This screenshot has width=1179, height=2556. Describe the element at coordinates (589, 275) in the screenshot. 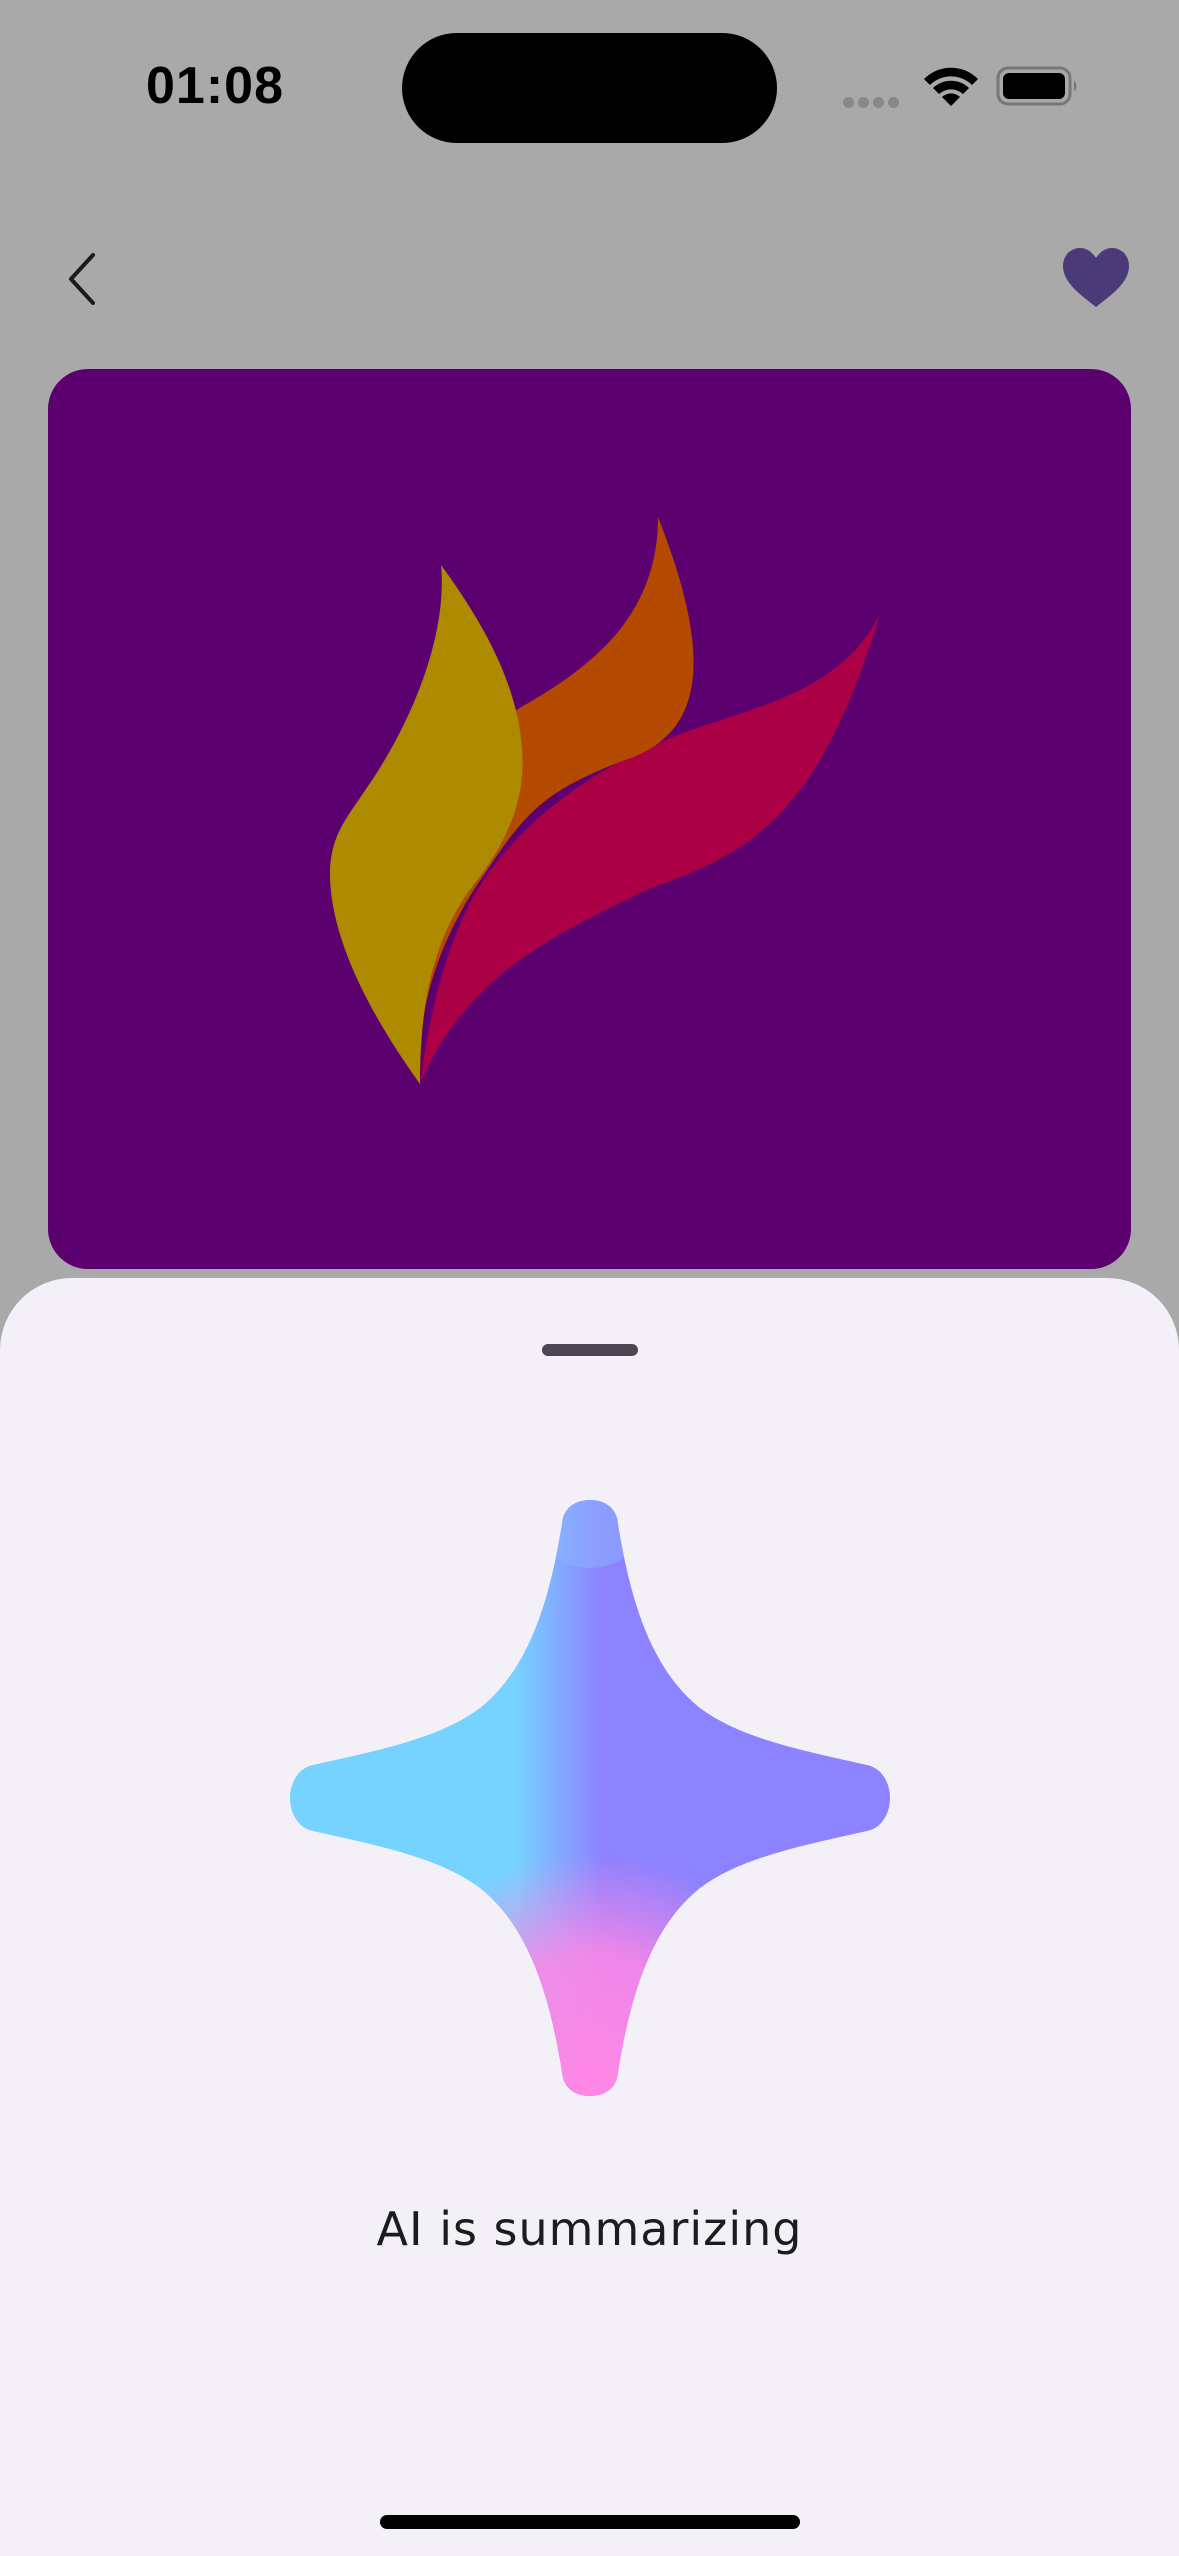

I see `top-nav-bar` at that location.